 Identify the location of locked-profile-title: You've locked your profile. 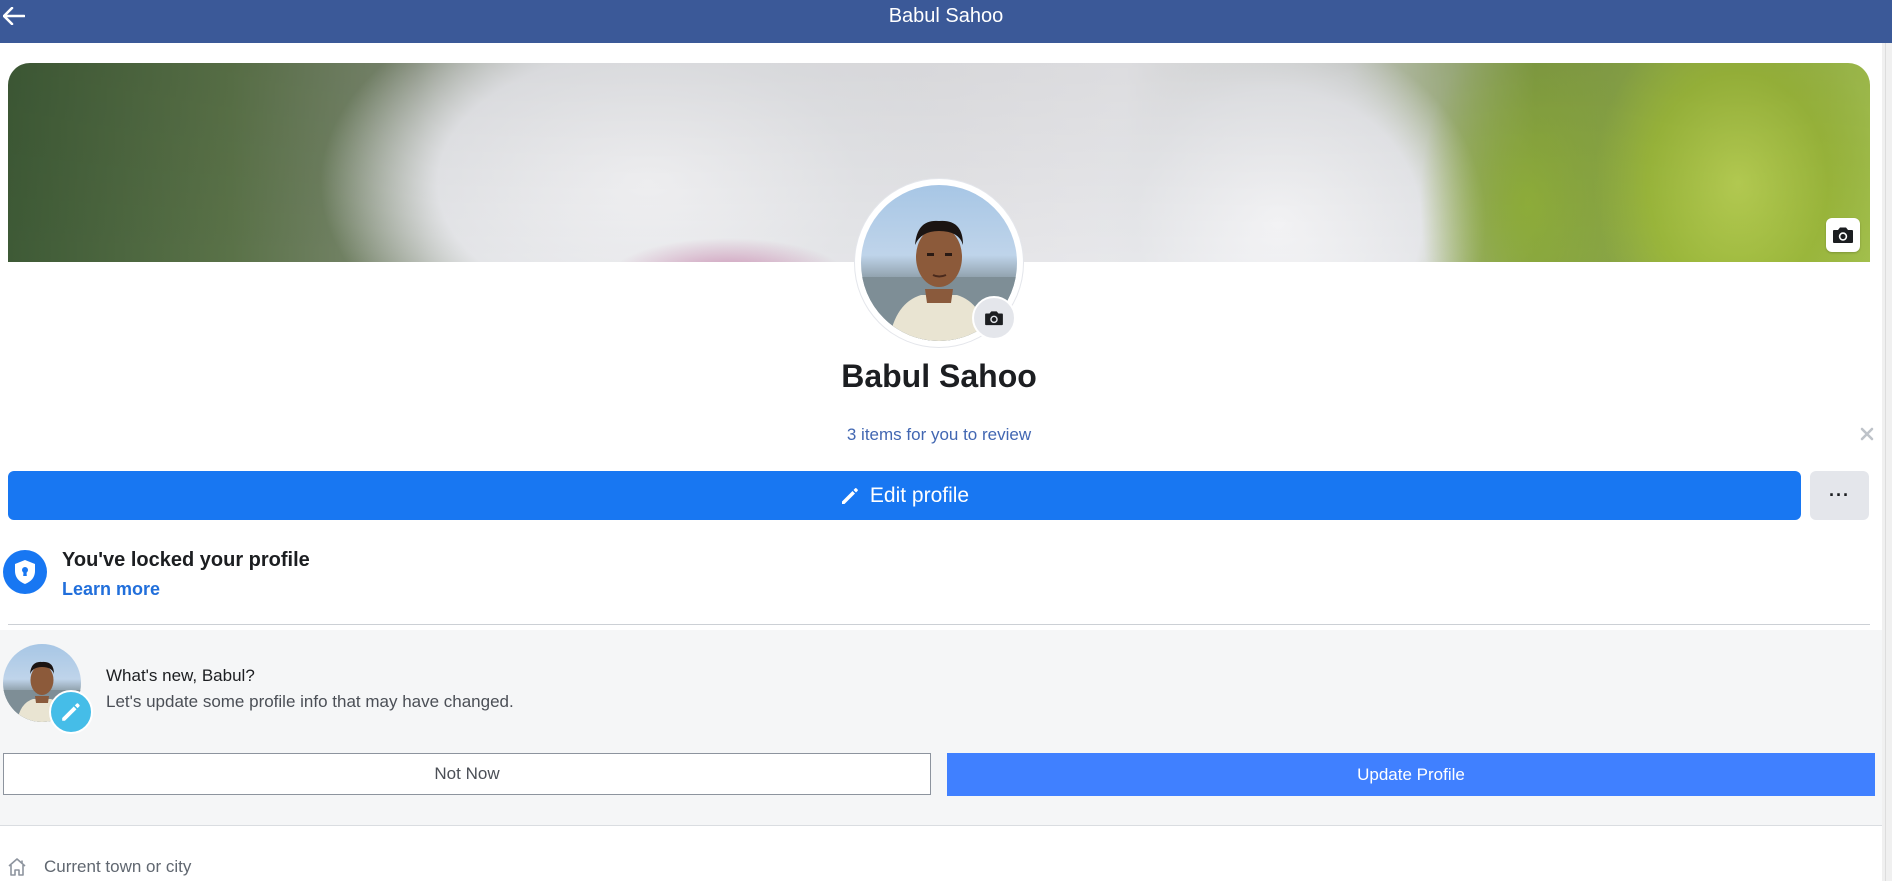
(186, 560).